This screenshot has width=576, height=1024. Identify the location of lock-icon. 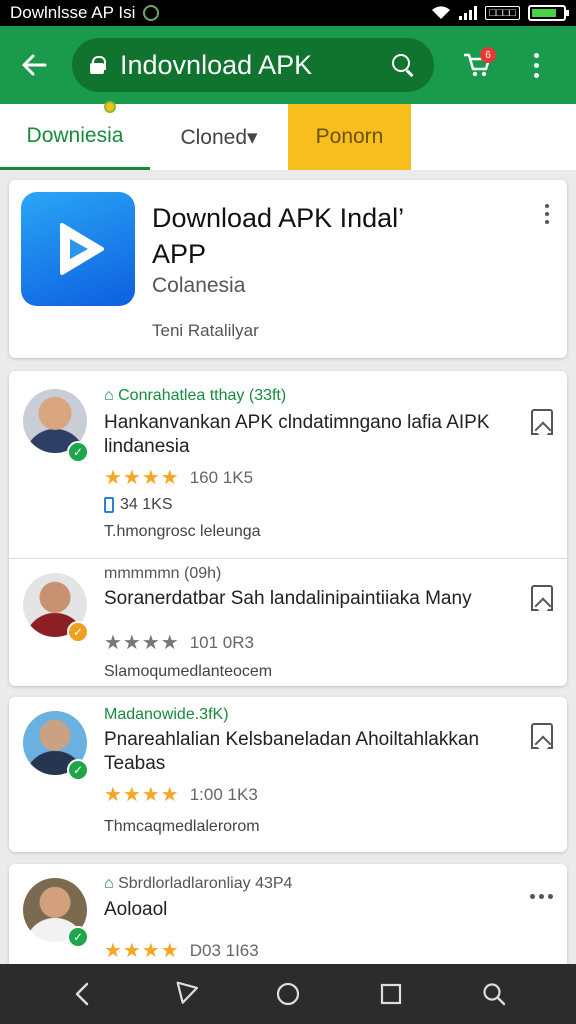
(98, 65).